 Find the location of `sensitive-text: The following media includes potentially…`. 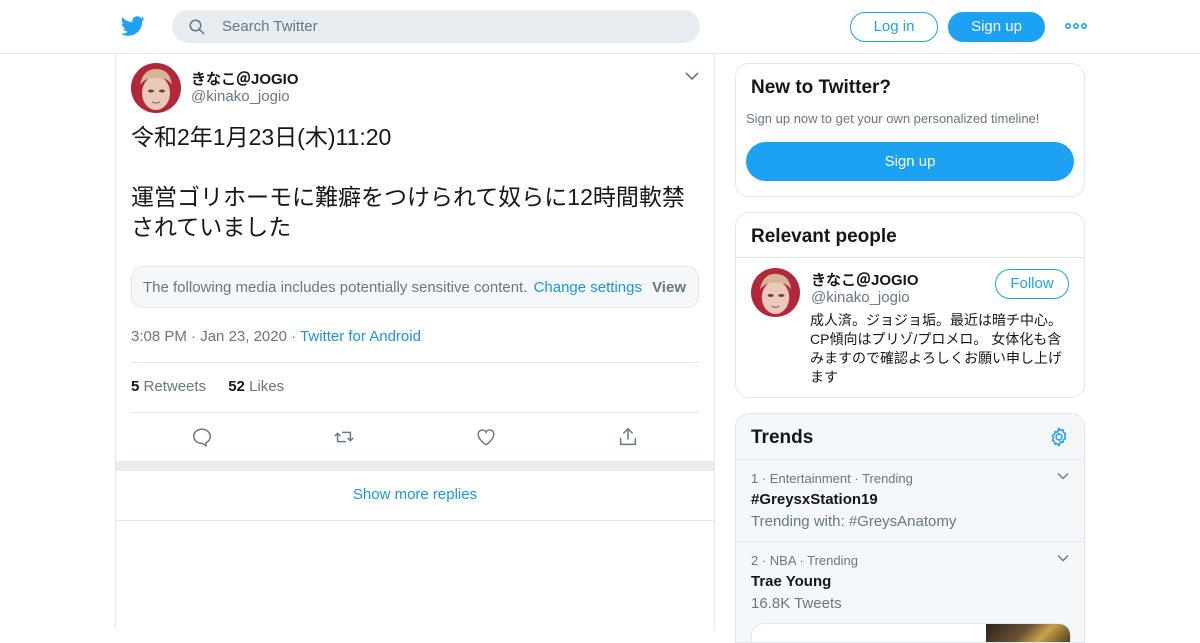

sensitive-text: The following media includes potentially… is located at coordinates (335, 287).